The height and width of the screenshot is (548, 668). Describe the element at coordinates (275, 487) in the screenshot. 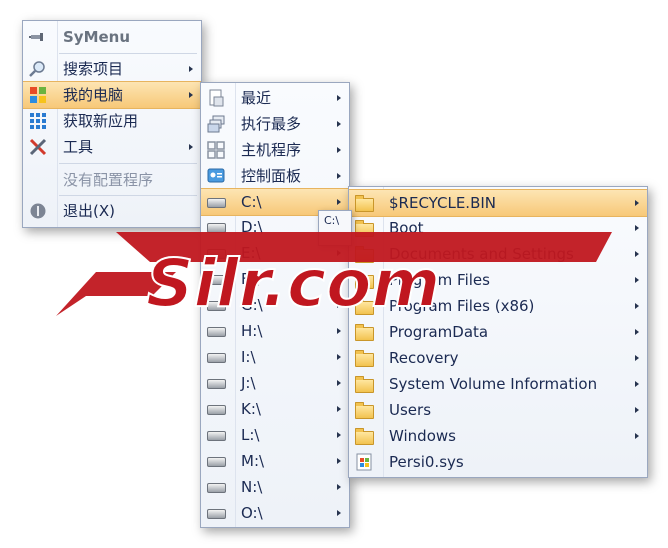

I see `drive-item-n: N:\` at that location.